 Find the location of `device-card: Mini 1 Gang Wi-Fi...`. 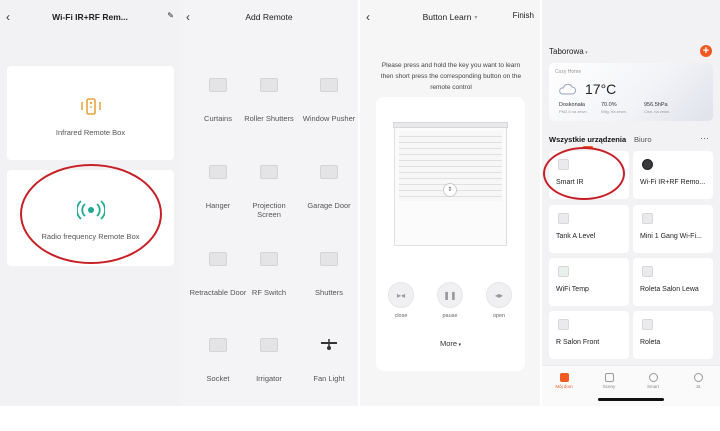

device-card: Mini 1 Gang Wi-Fi... is located at coordinates (673, 229).